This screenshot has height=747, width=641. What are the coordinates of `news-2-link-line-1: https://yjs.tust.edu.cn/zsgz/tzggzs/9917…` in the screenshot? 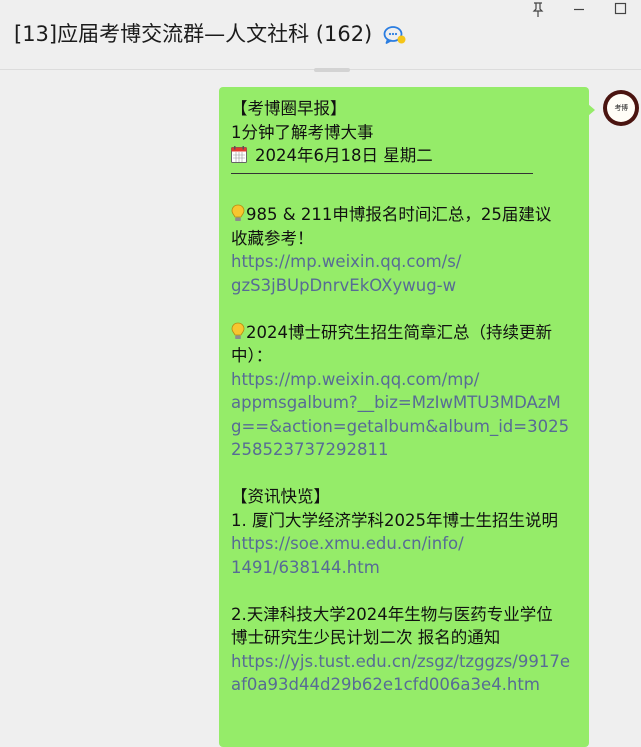 It's located at (404, 662).